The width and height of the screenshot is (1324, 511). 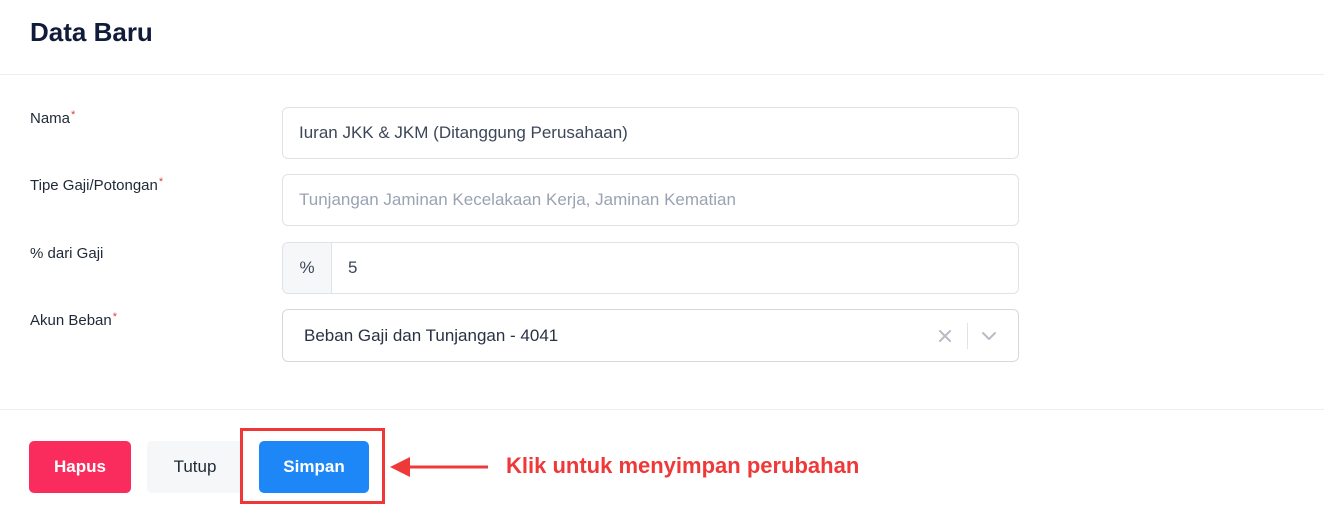 I want to click on save-button: Simpan, so click(x=314, y=467).